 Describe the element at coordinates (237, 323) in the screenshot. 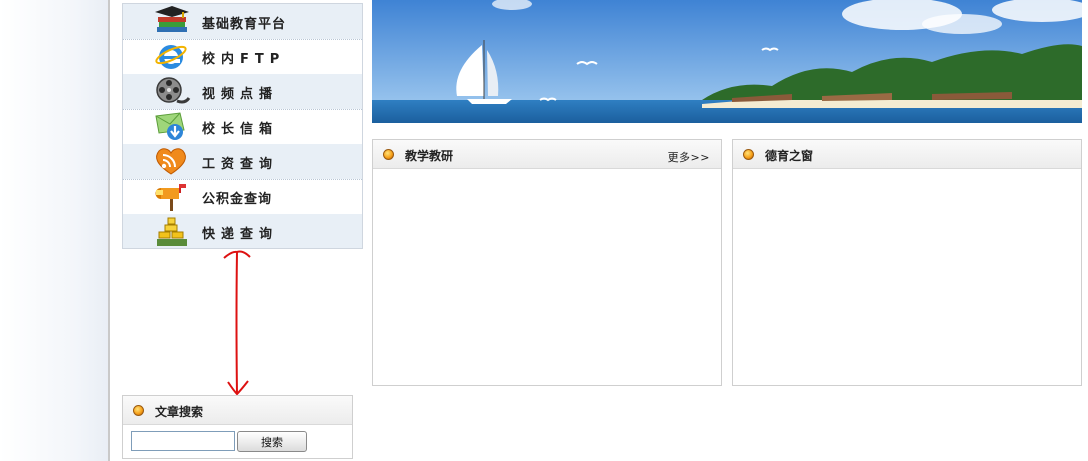

I see `double-arrow-annotation` at that location.